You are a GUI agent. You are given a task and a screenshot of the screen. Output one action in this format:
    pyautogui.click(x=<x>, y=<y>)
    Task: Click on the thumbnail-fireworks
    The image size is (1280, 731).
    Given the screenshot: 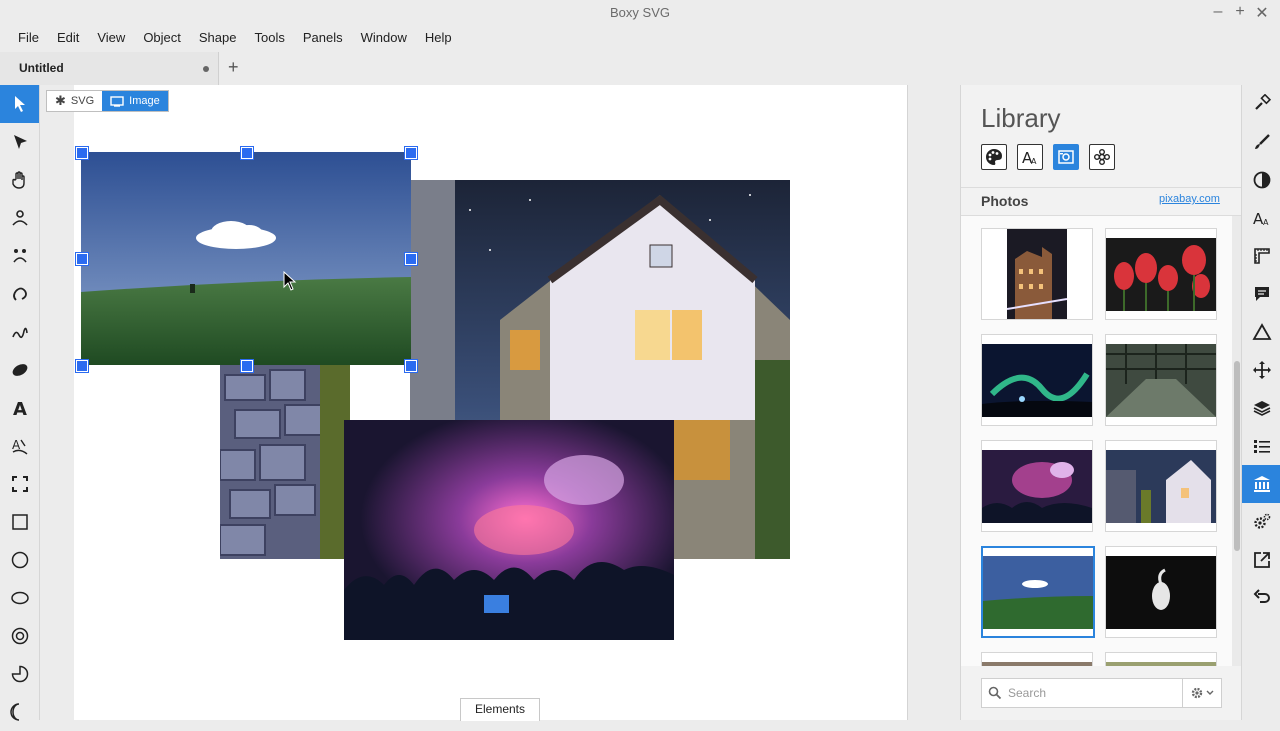 What is the action you would take?
    pyautogui.click(x=1037, y=486)
    